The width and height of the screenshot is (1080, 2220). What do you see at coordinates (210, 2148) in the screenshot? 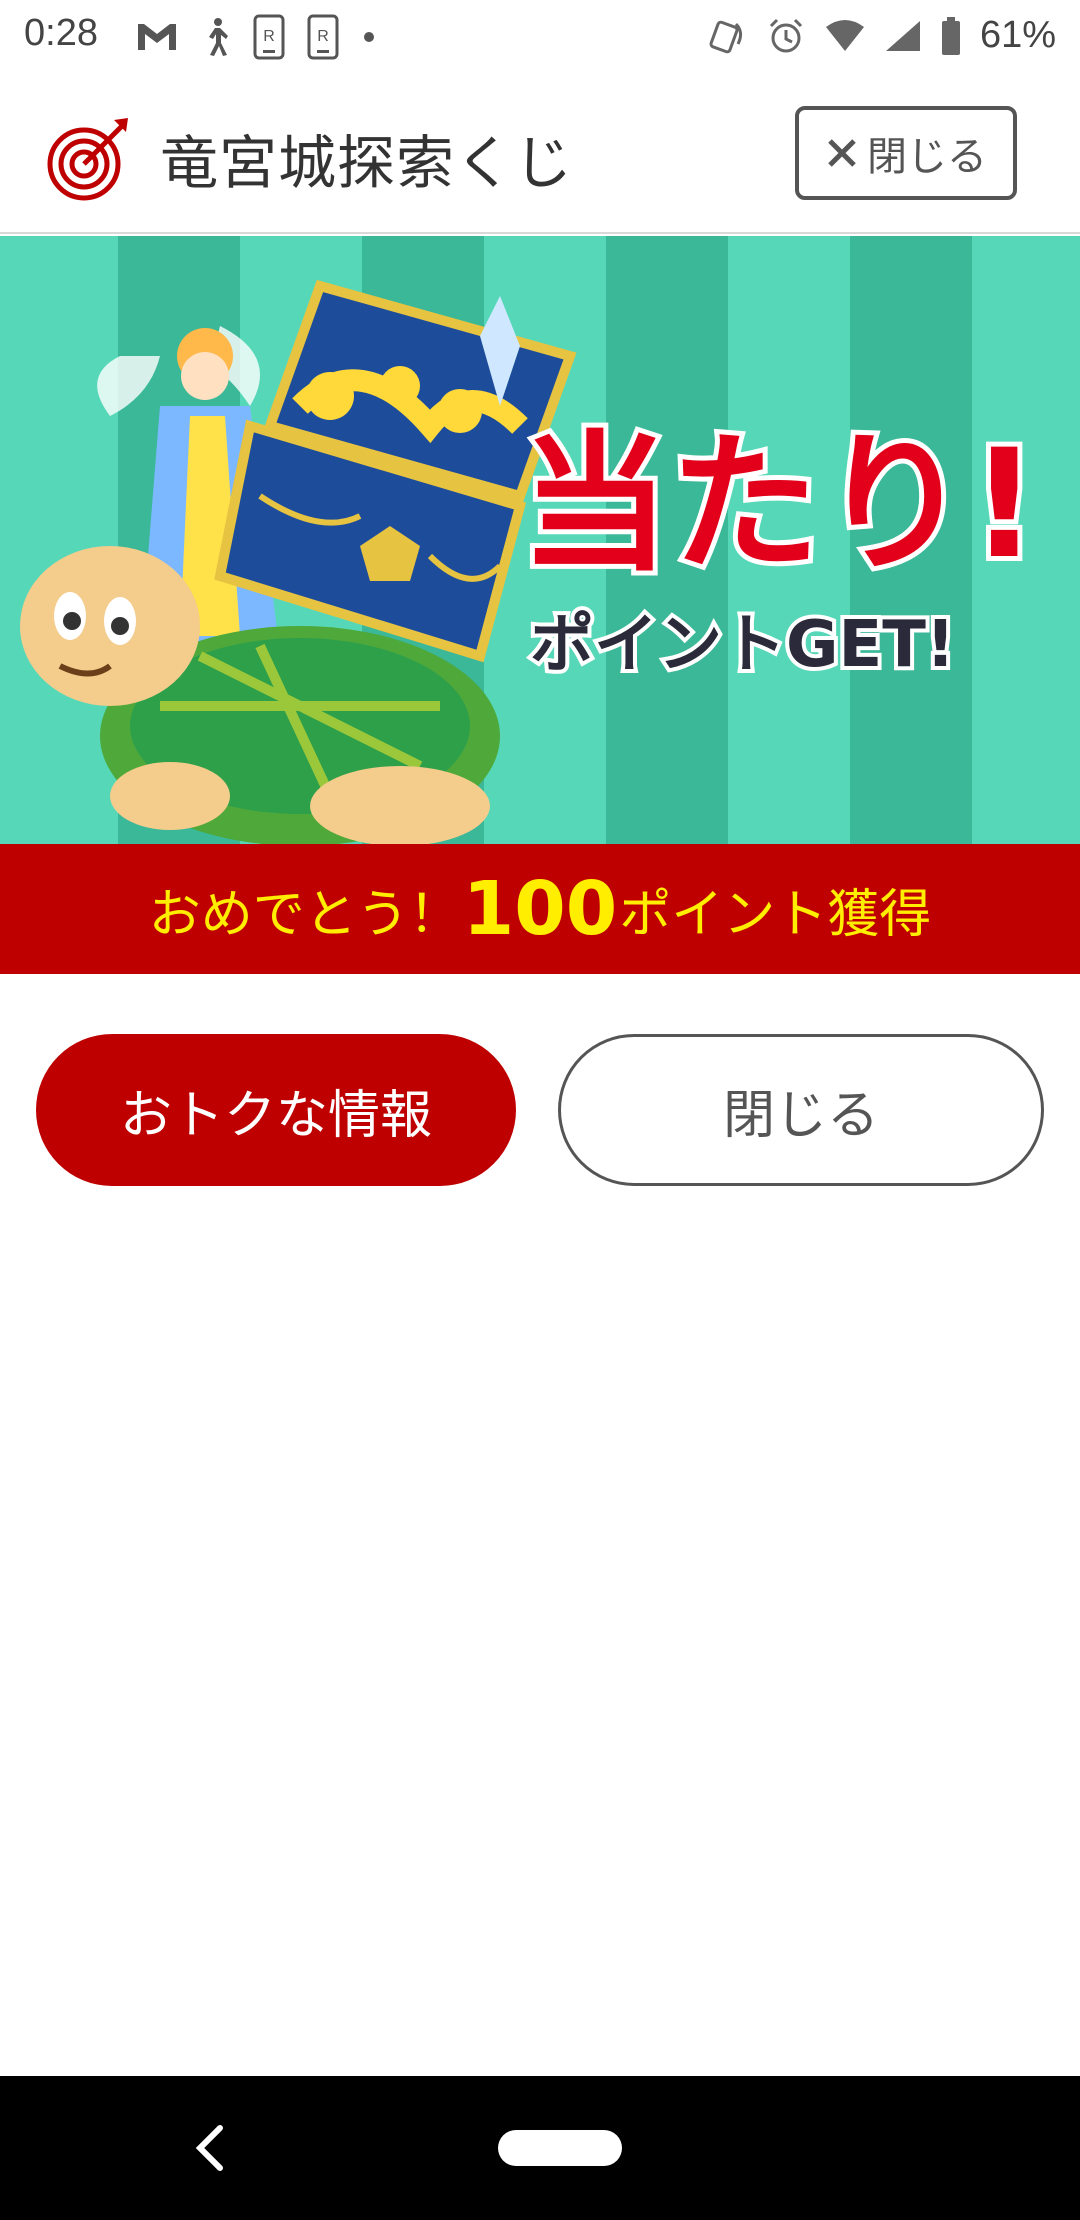
I see `back-chevron-icon` at bounding box center [210, 2148].